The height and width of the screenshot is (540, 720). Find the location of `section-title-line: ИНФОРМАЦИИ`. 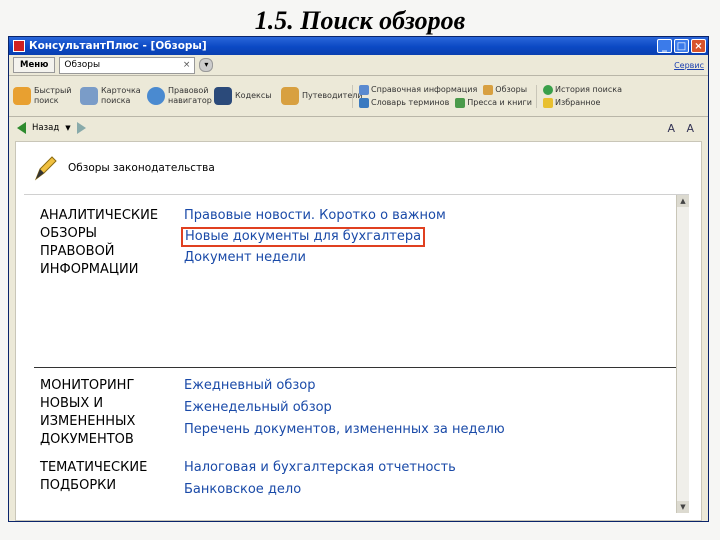

section-title-line: ИНФОРМАЦИИ is located at coordinates (89, 269).